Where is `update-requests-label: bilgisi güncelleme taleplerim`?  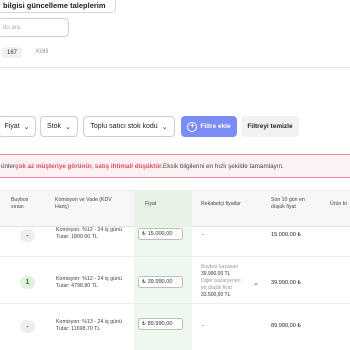 update-requests-label: bilgisi güncelleme taleplerim is located at coordinates (54, 5).